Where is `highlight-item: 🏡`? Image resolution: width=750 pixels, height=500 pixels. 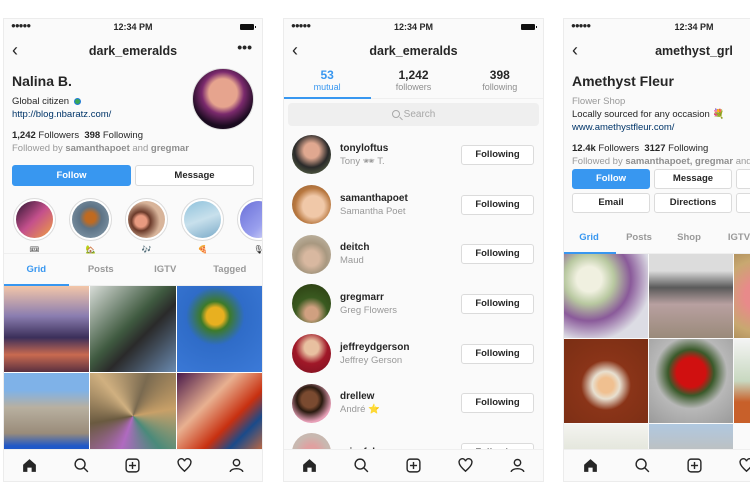 highlight-item: 🏡 is located at coordinates (90, 226).